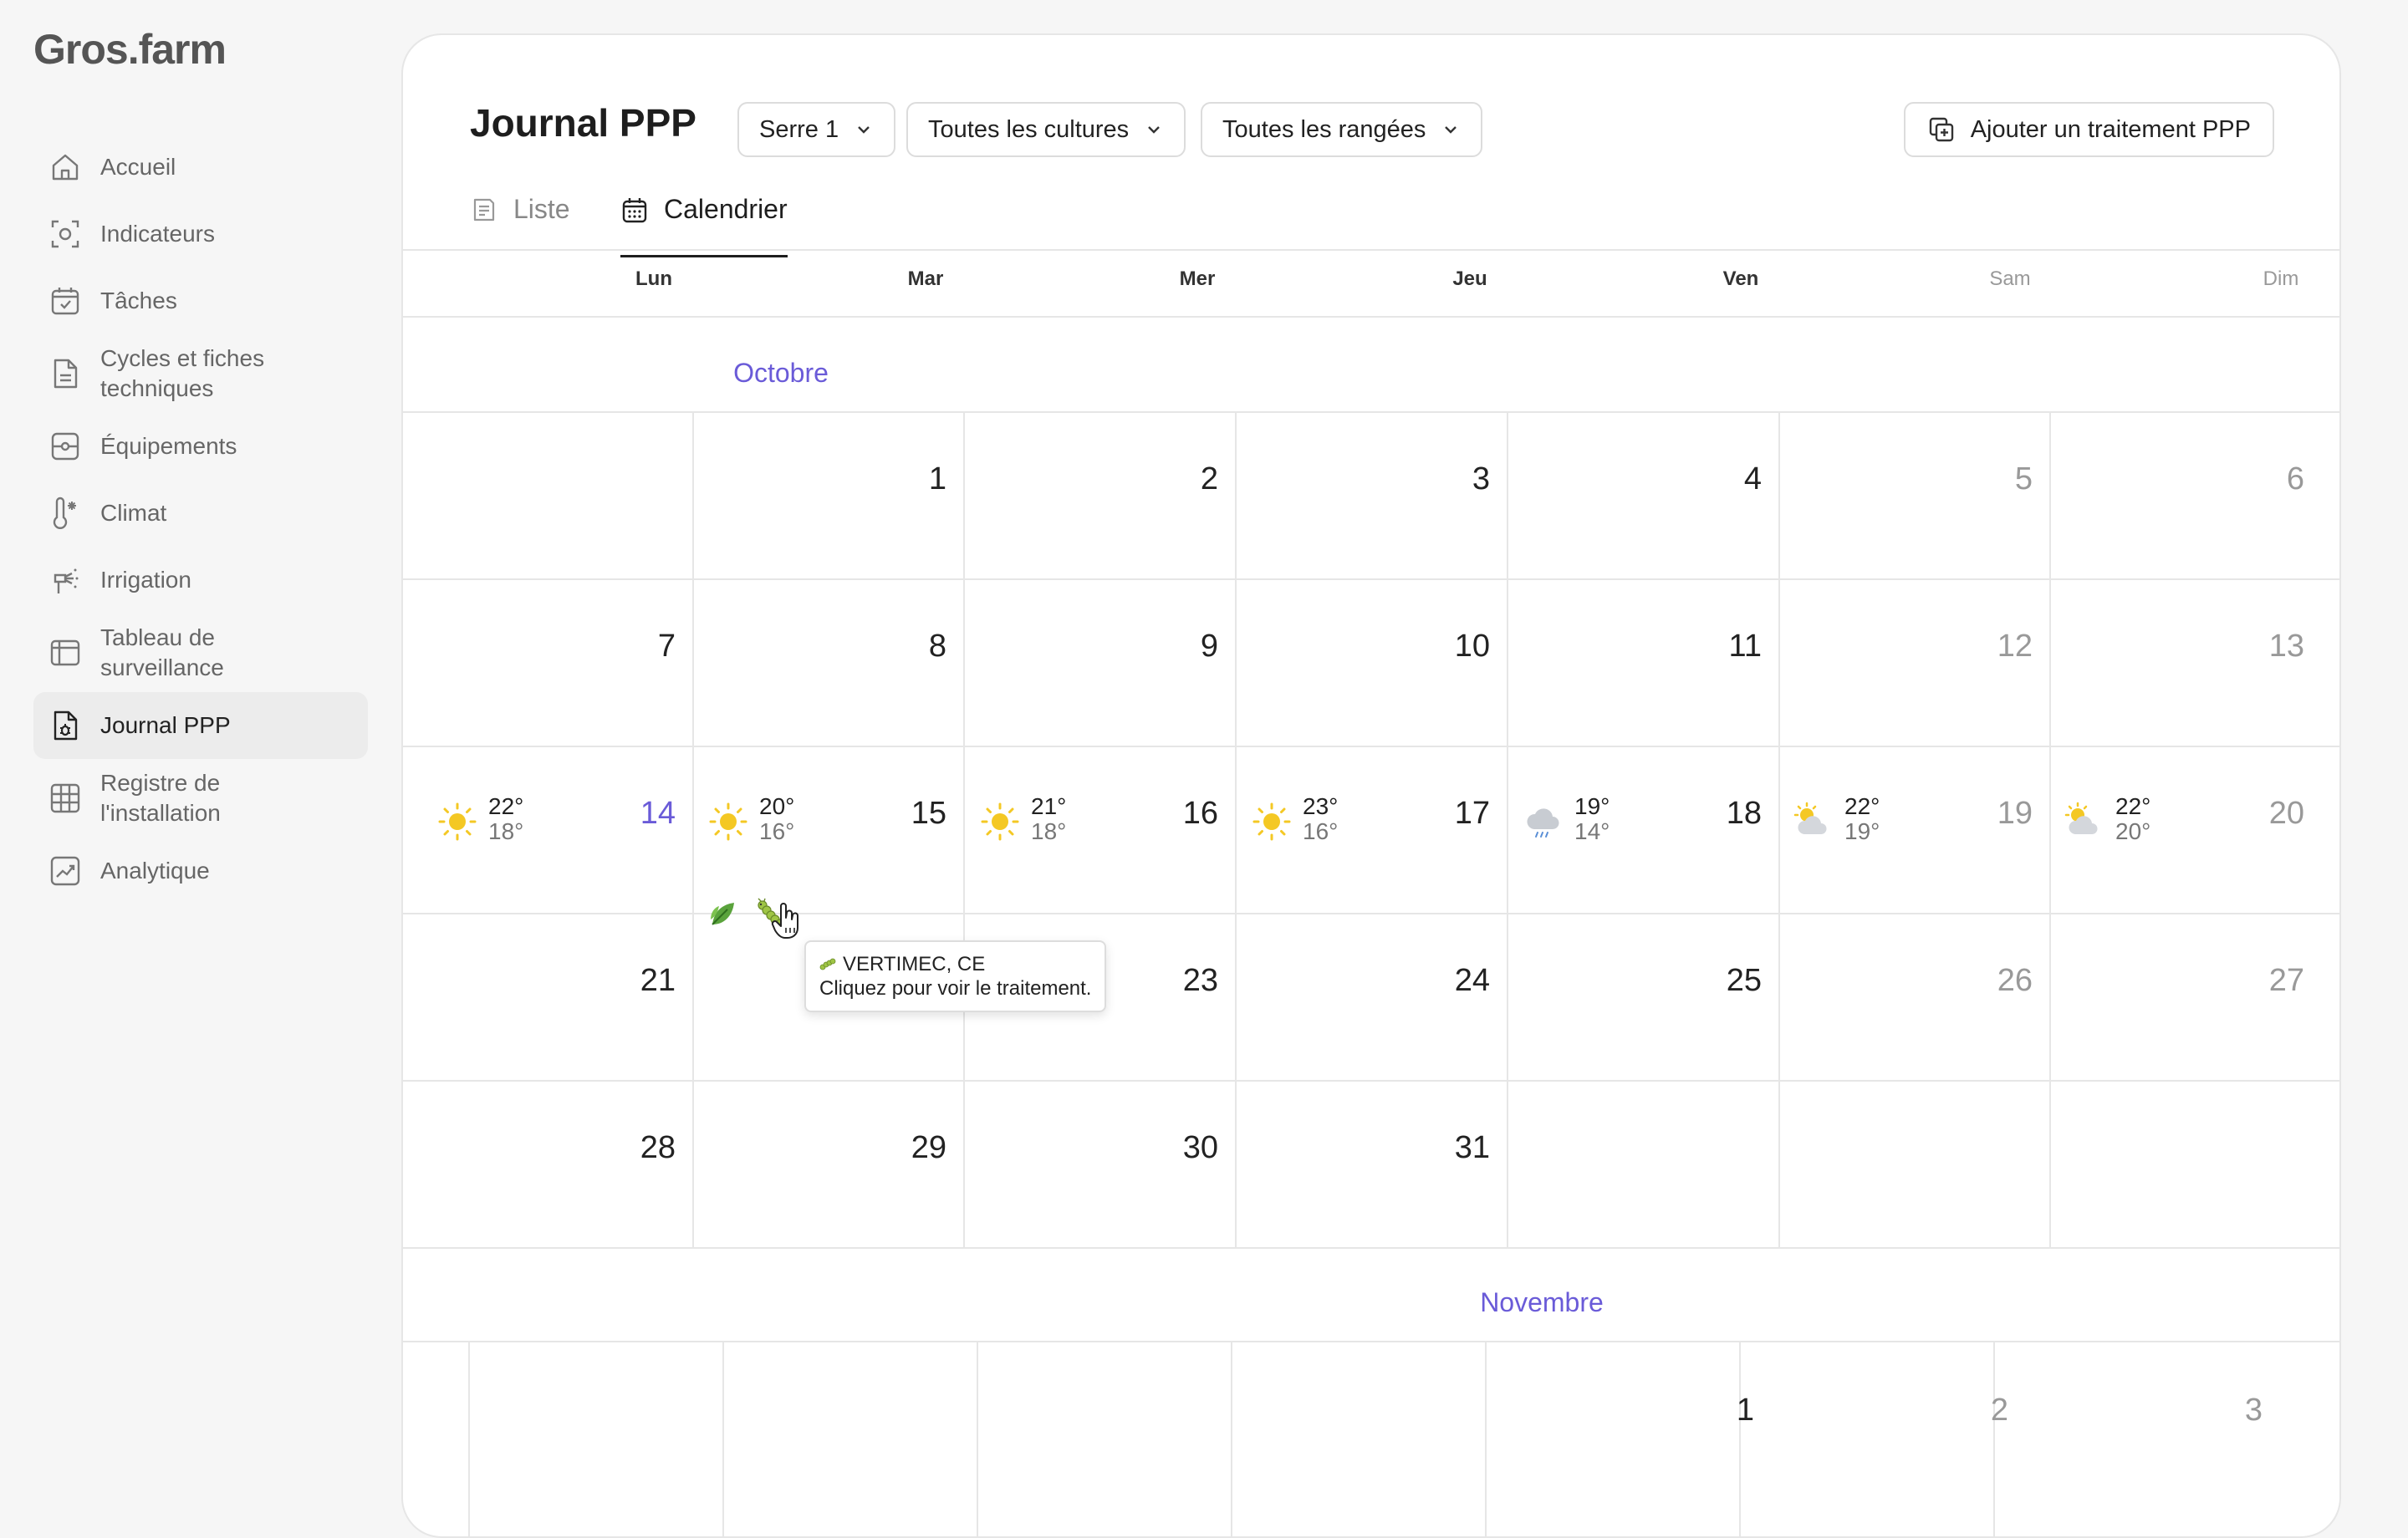  Describe the element at coordinates (2284, 981) in the screenshot. I see `day-number: 27` at that location.